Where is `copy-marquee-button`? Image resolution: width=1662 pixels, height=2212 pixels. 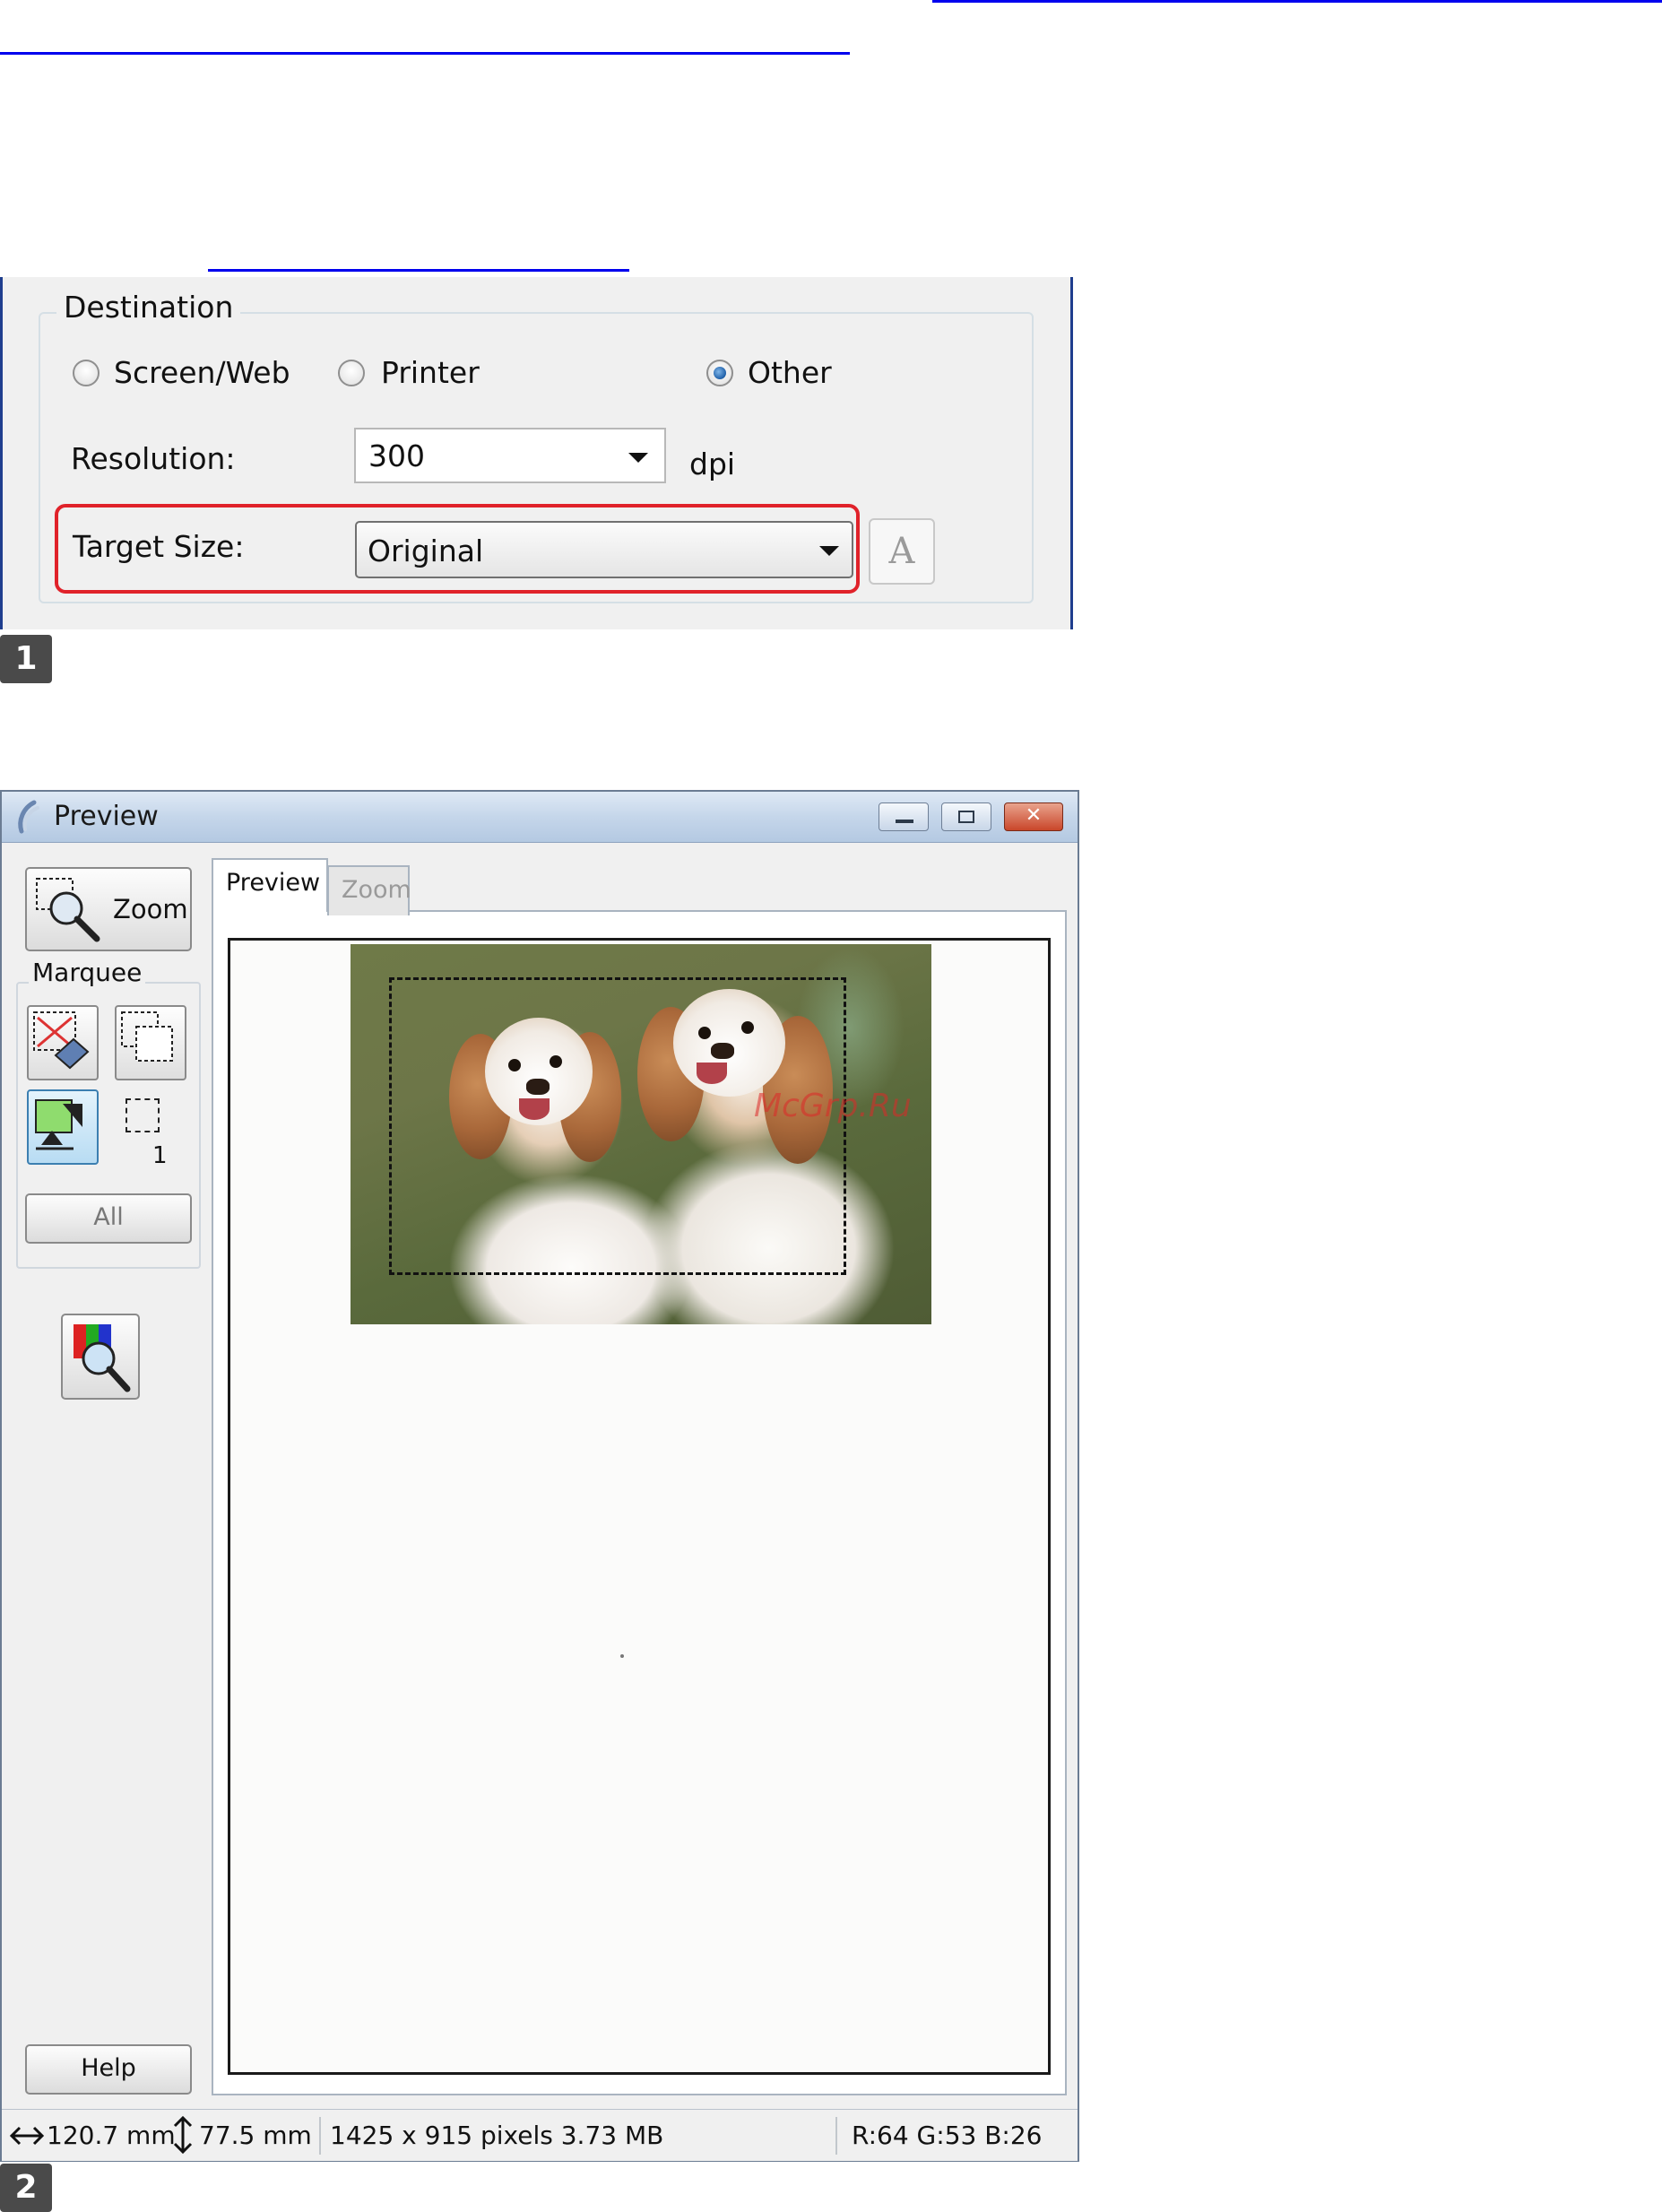
copy-marquee-button is located at coordinates (151, 1042).